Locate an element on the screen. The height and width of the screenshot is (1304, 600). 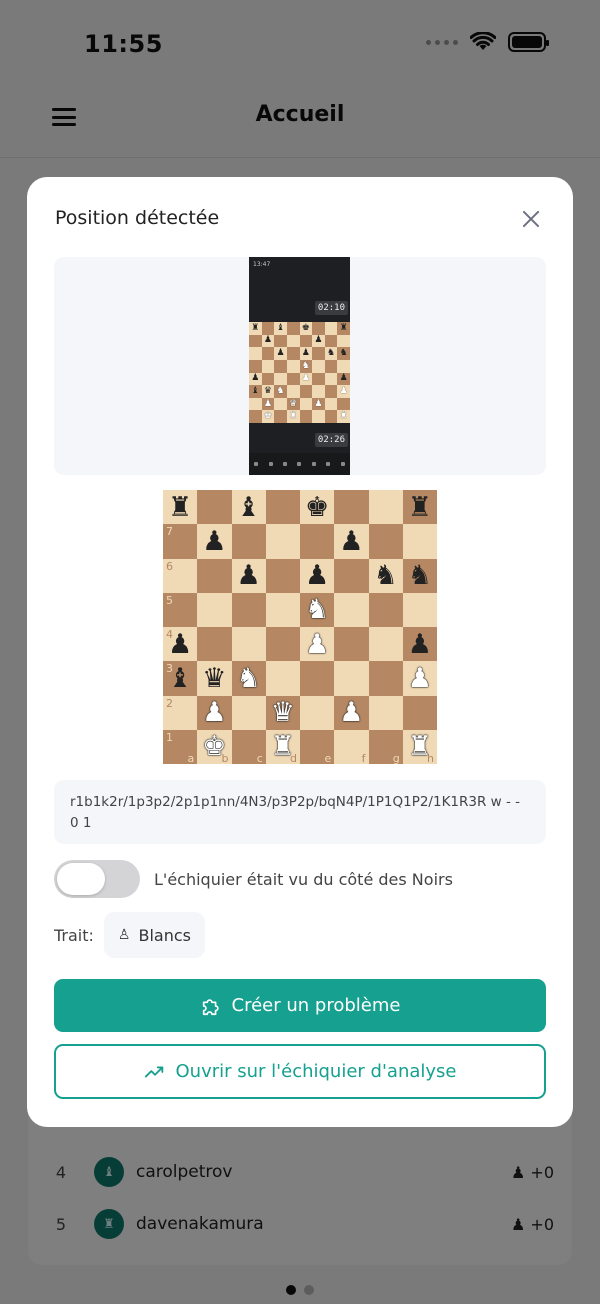
square-h4: ♟ is located at coordinates (419, 644).